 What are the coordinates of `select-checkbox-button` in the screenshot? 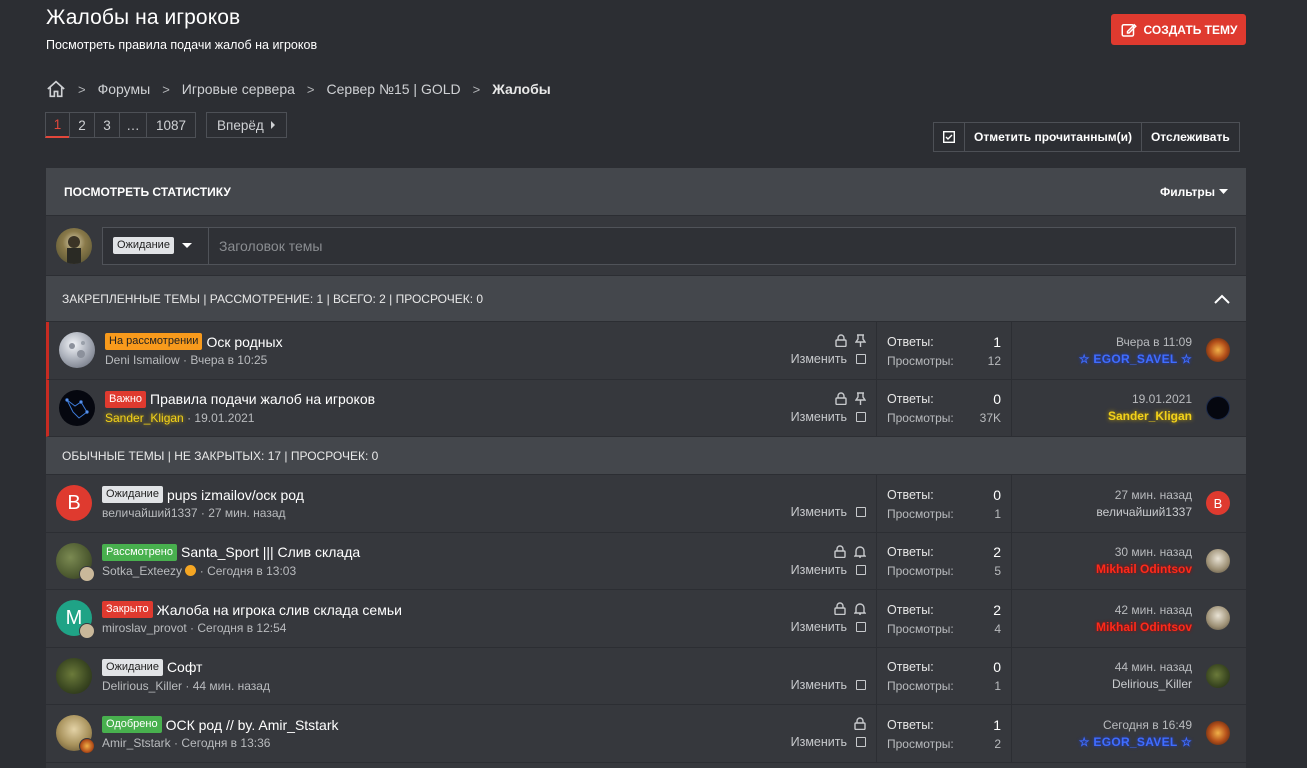 It's located at (949, 137).